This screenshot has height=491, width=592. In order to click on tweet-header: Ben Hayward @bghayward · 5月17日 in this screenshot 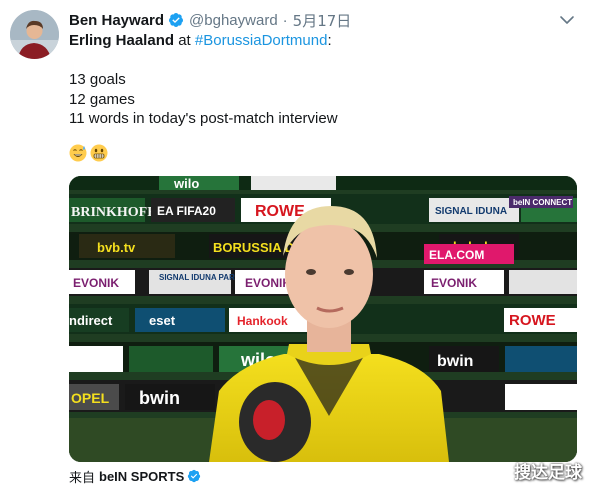, I will do `click(325, 20)`.